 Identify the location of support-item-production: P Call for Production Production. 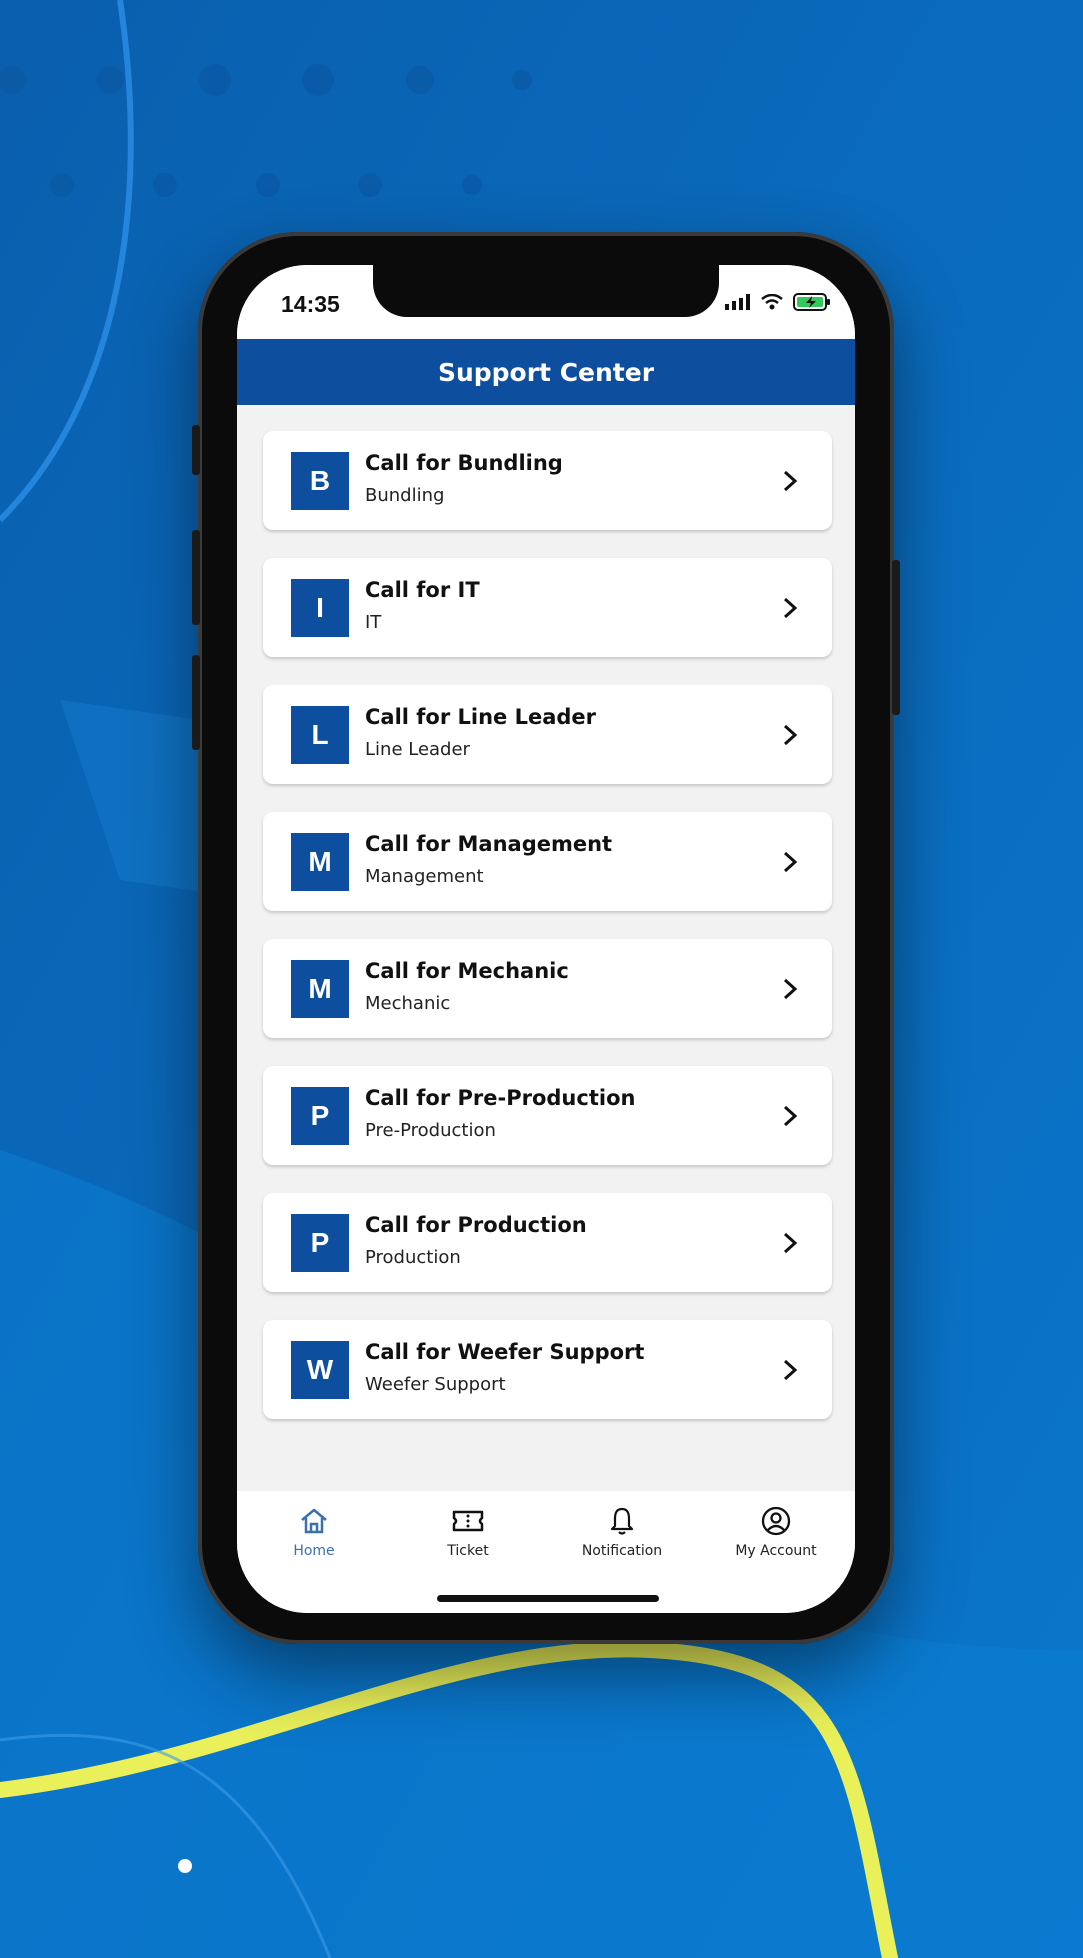
(547, 1242).